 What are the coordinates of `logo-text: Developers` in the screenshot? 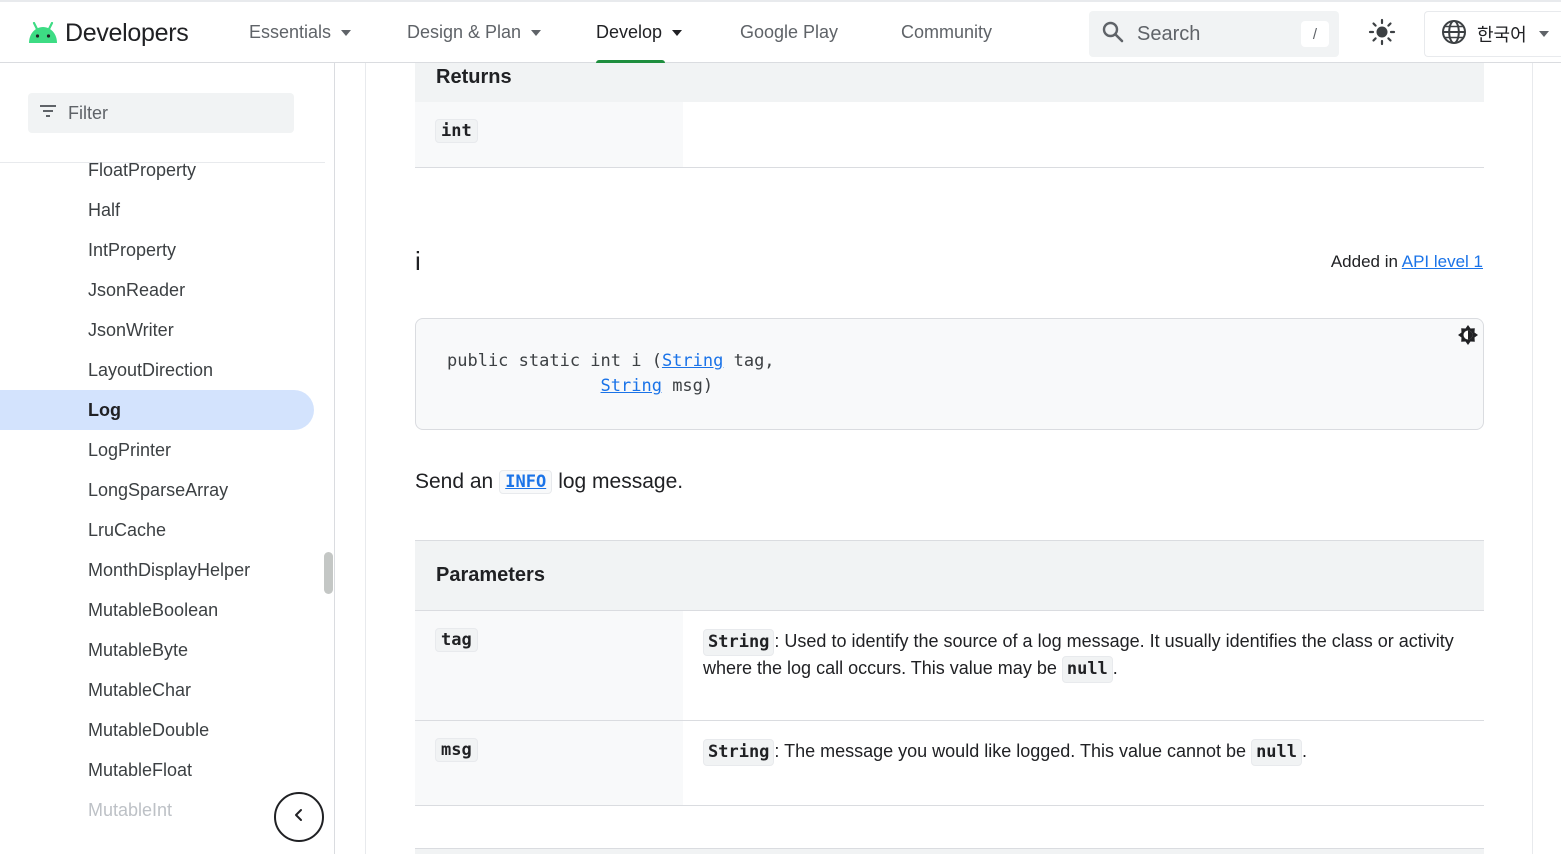 It's located at (127, 32).